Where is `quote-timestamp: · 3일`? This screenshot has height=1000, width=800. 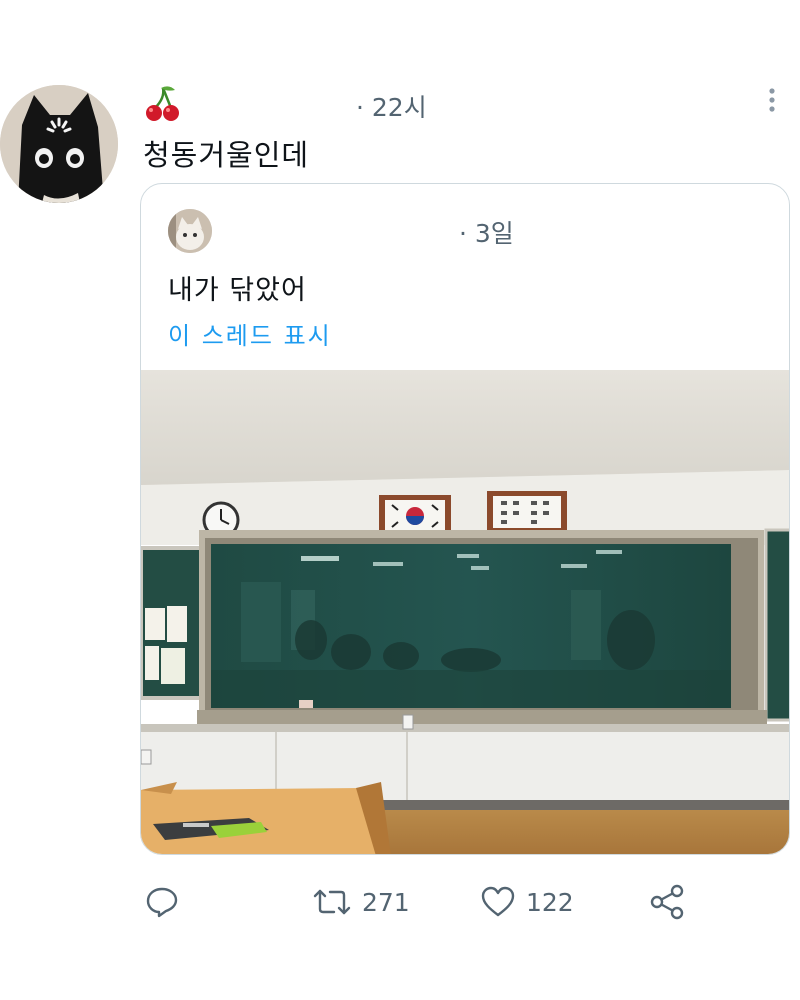
quote-timestamp: · 3일 is located at coordinates (486, 232).